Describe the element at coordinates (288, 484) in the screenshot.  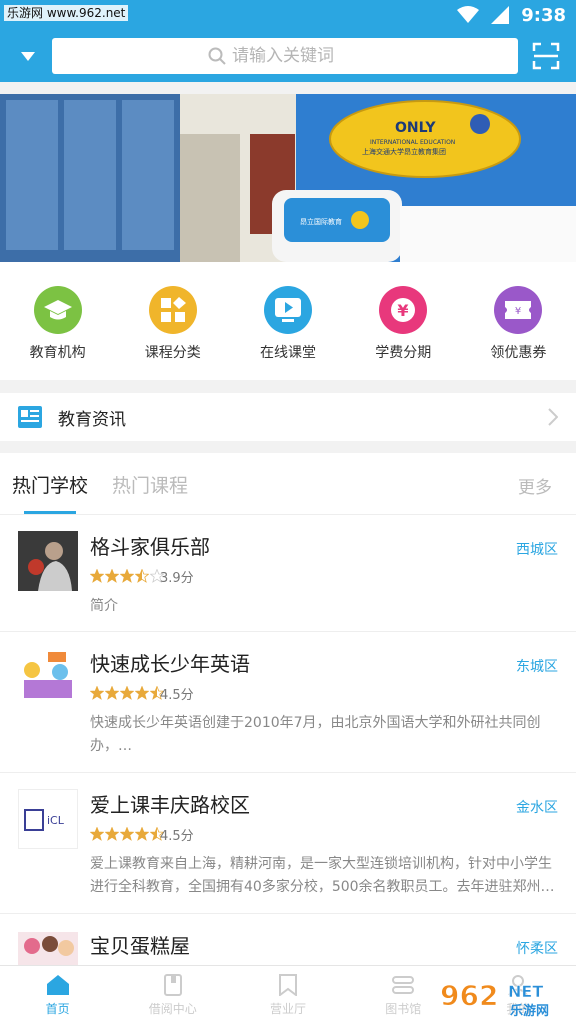
I see `list-tabs: 热门学校 热门课程 更多` at that location.